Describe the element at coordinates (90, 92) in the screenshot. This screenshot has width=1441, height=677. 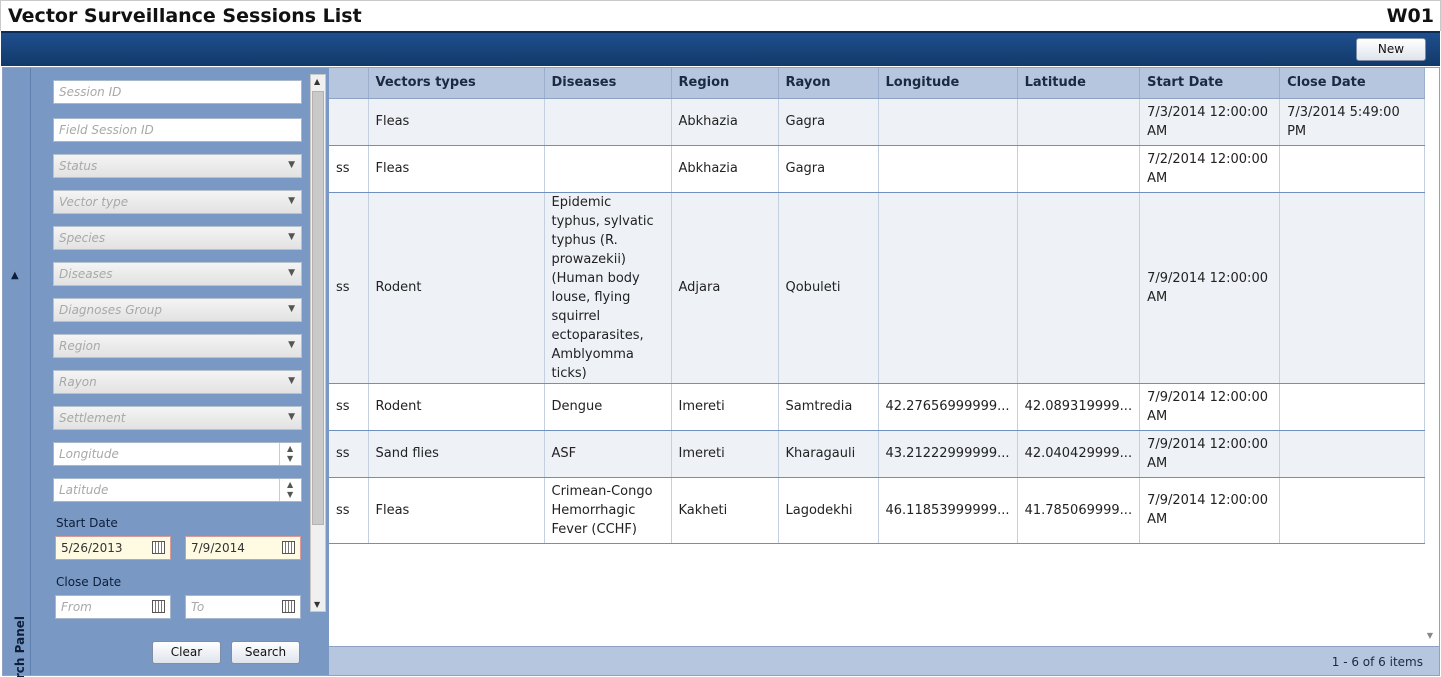
I see `session-id-placeholder: Session ID` at that location.